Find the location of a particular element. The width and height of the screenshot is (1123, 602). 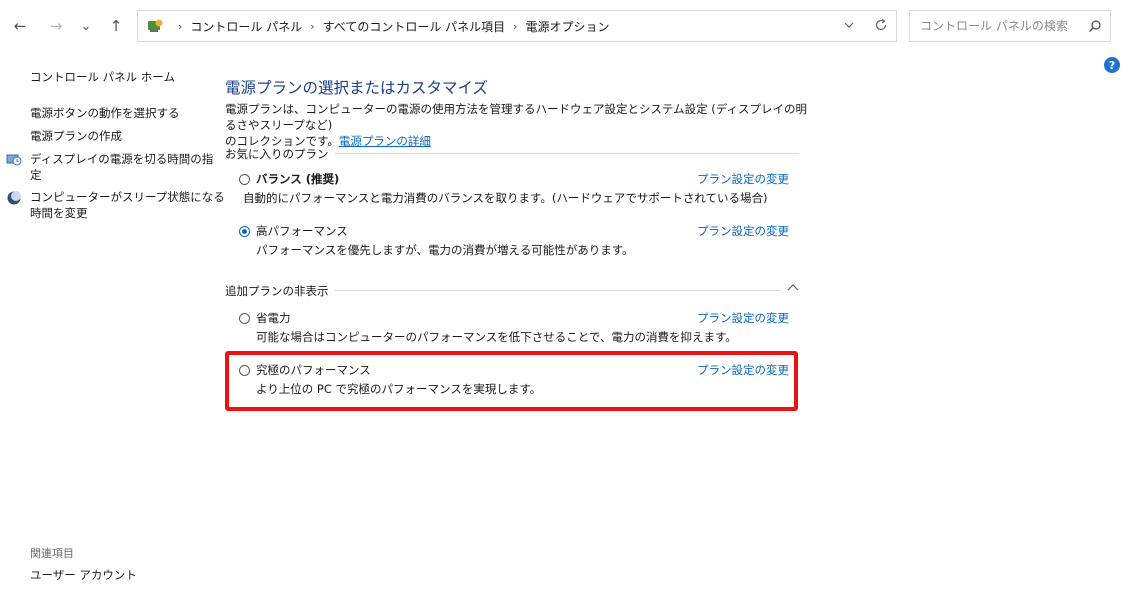

sidebar-sleep-link: コンピューターがスリープ状態になる 時間を変更 is located at coordinates (127, 205).